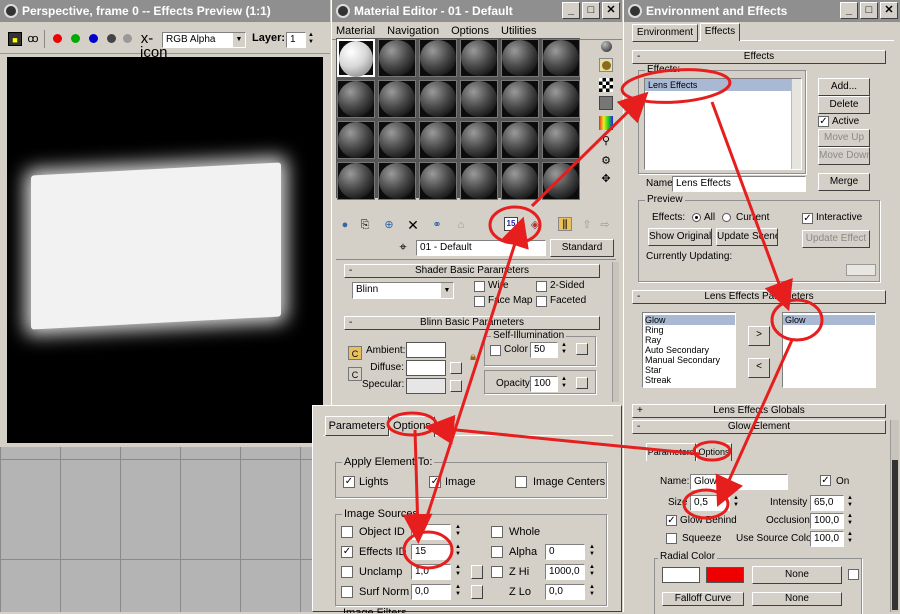 This screenshot has height=614, width=900. What do you see at coordinates (844, 105) in the screenshot?
I see `delete-button: Delete` at bounding box center [844, 105].